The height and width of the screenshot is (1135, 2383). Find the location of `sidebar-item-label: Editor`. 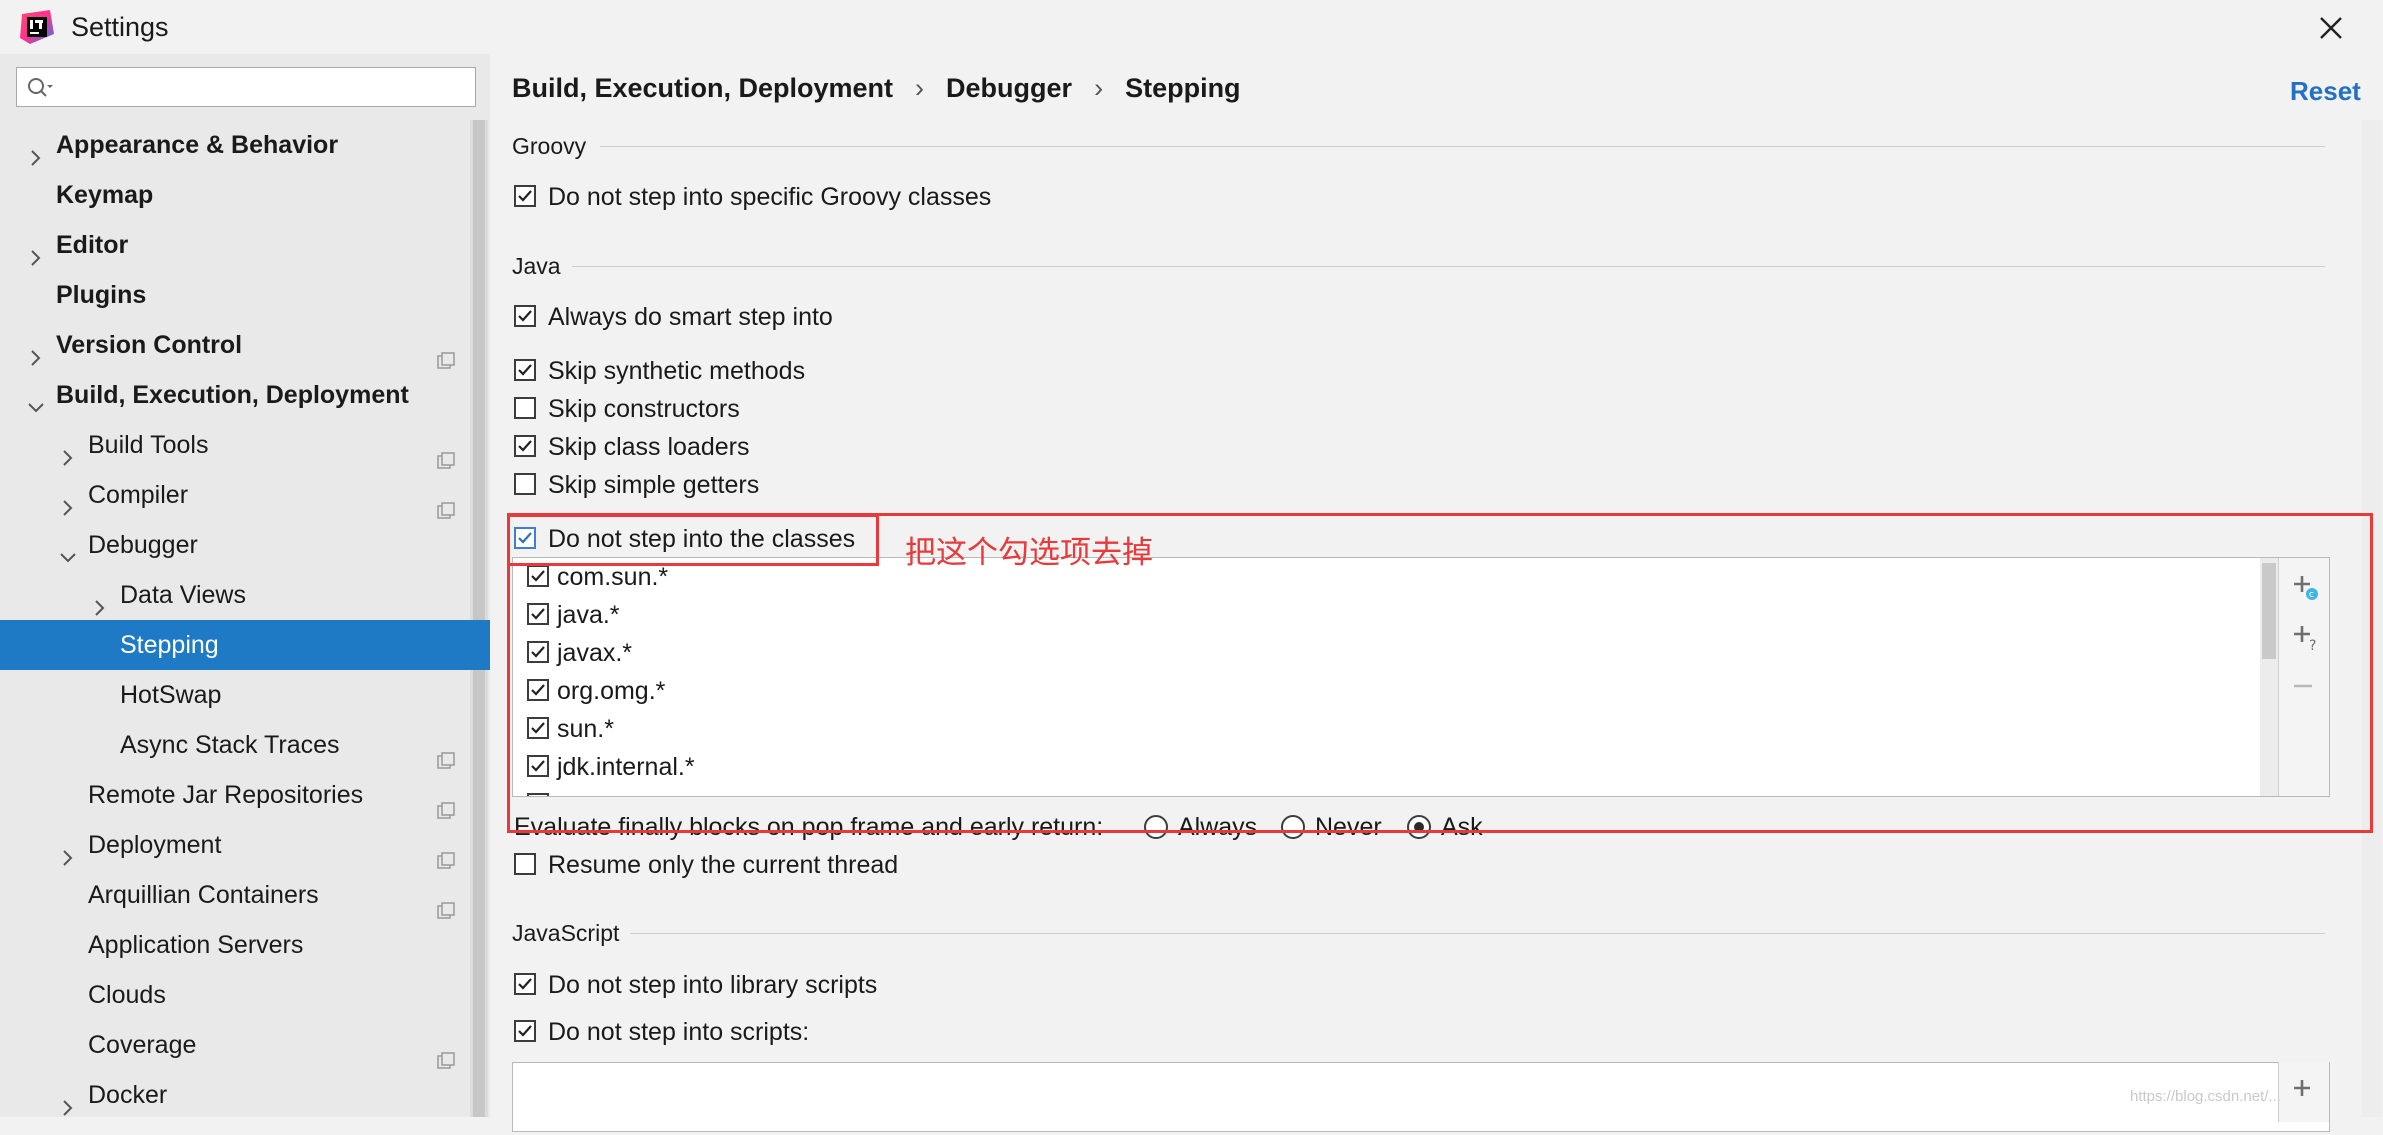

sidebar-item-label: Editor is located at coordinates (92, 245).